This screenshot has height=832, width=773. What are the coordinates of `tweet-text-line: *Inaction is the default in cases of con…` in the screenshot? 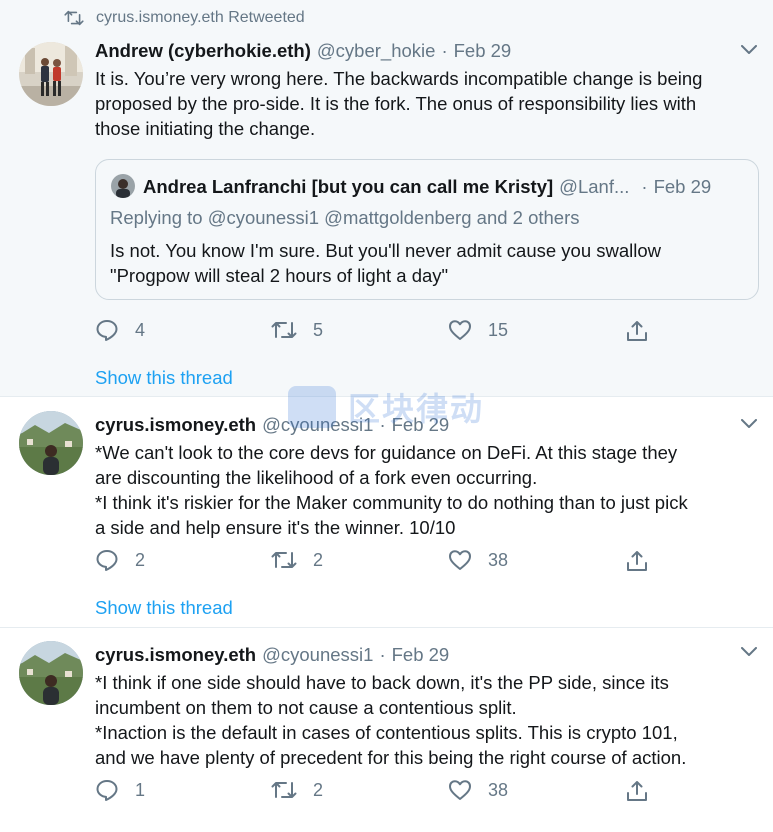 It's located at (386, 732).